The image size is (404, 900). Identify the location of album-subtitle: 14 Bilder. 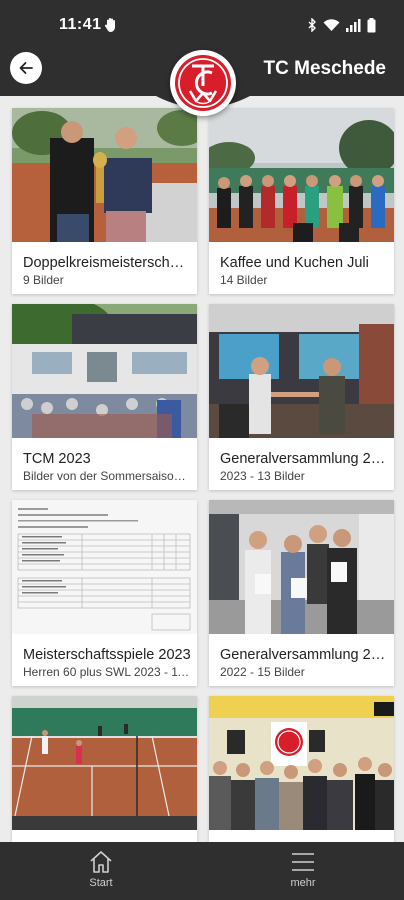
(244, 280).